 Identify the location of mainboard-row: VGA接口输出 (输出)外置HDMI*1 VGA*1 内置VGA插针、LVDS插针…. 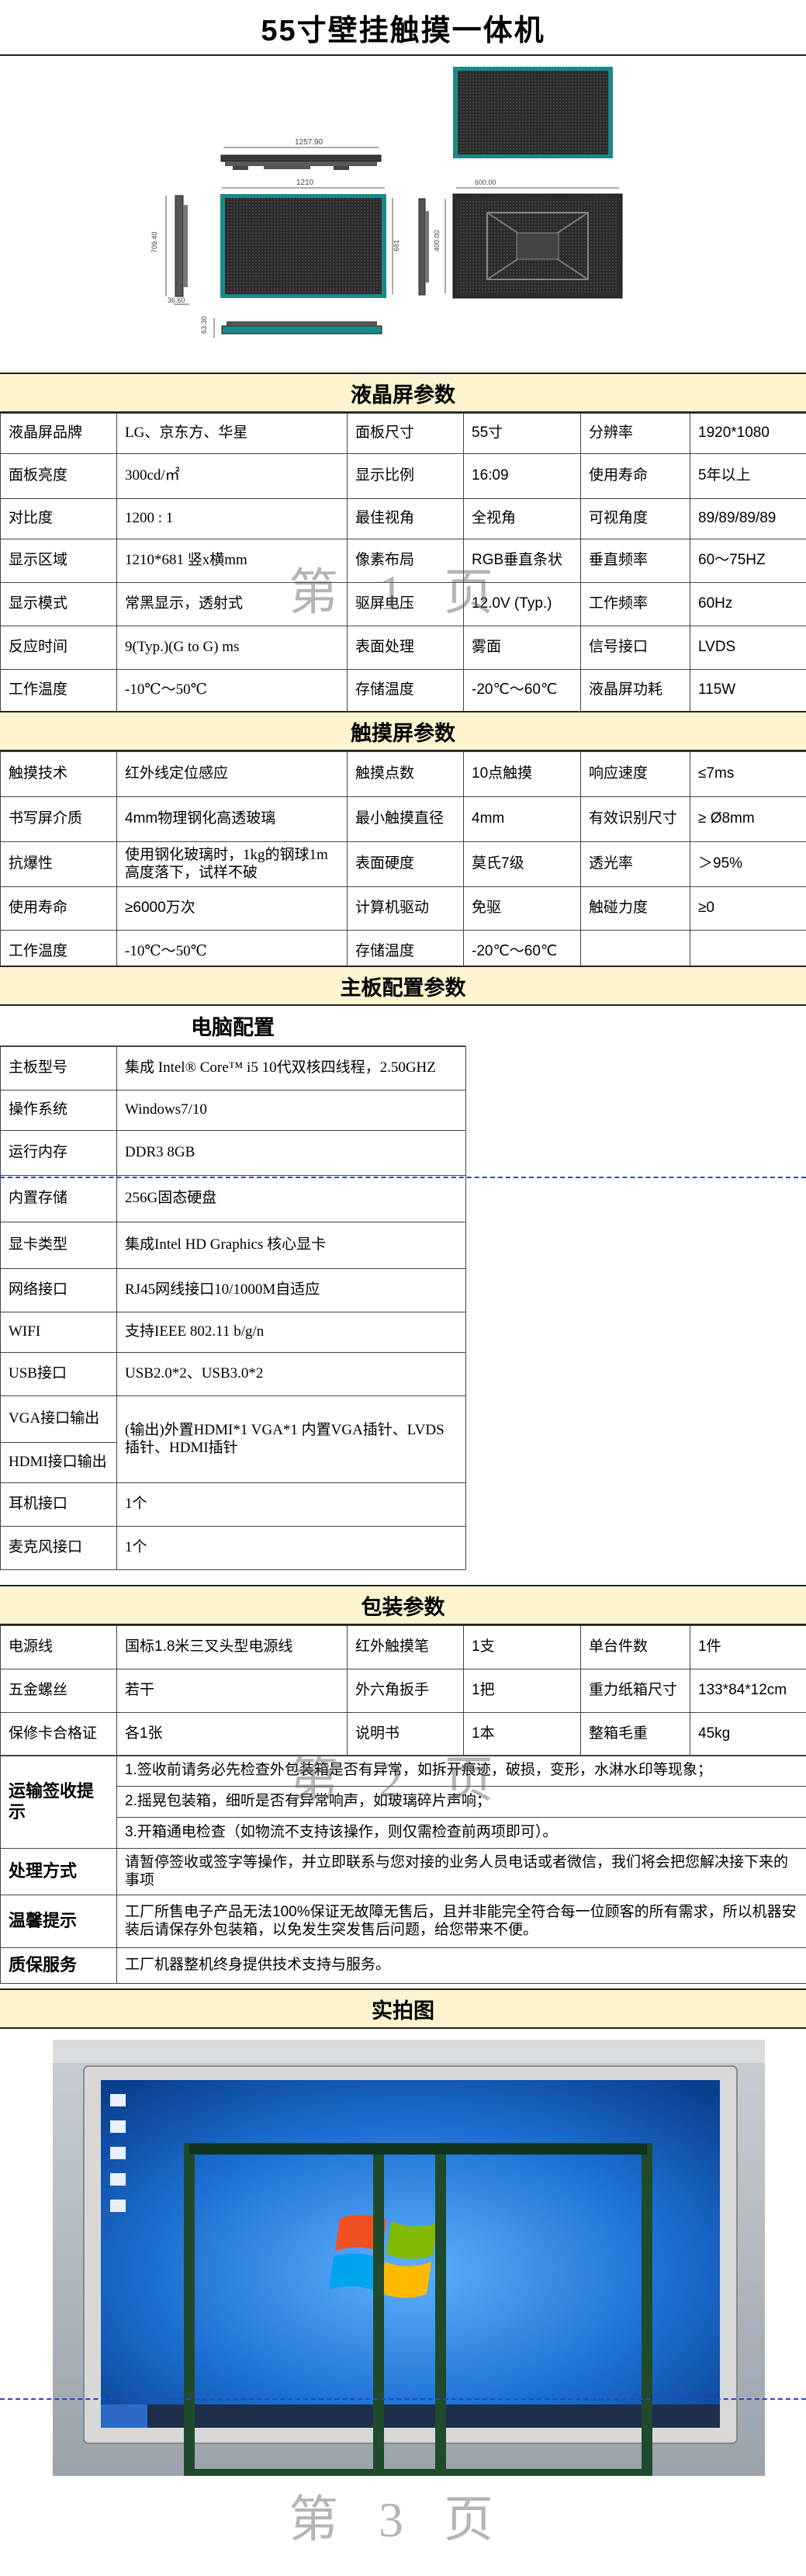
(233, 1439).